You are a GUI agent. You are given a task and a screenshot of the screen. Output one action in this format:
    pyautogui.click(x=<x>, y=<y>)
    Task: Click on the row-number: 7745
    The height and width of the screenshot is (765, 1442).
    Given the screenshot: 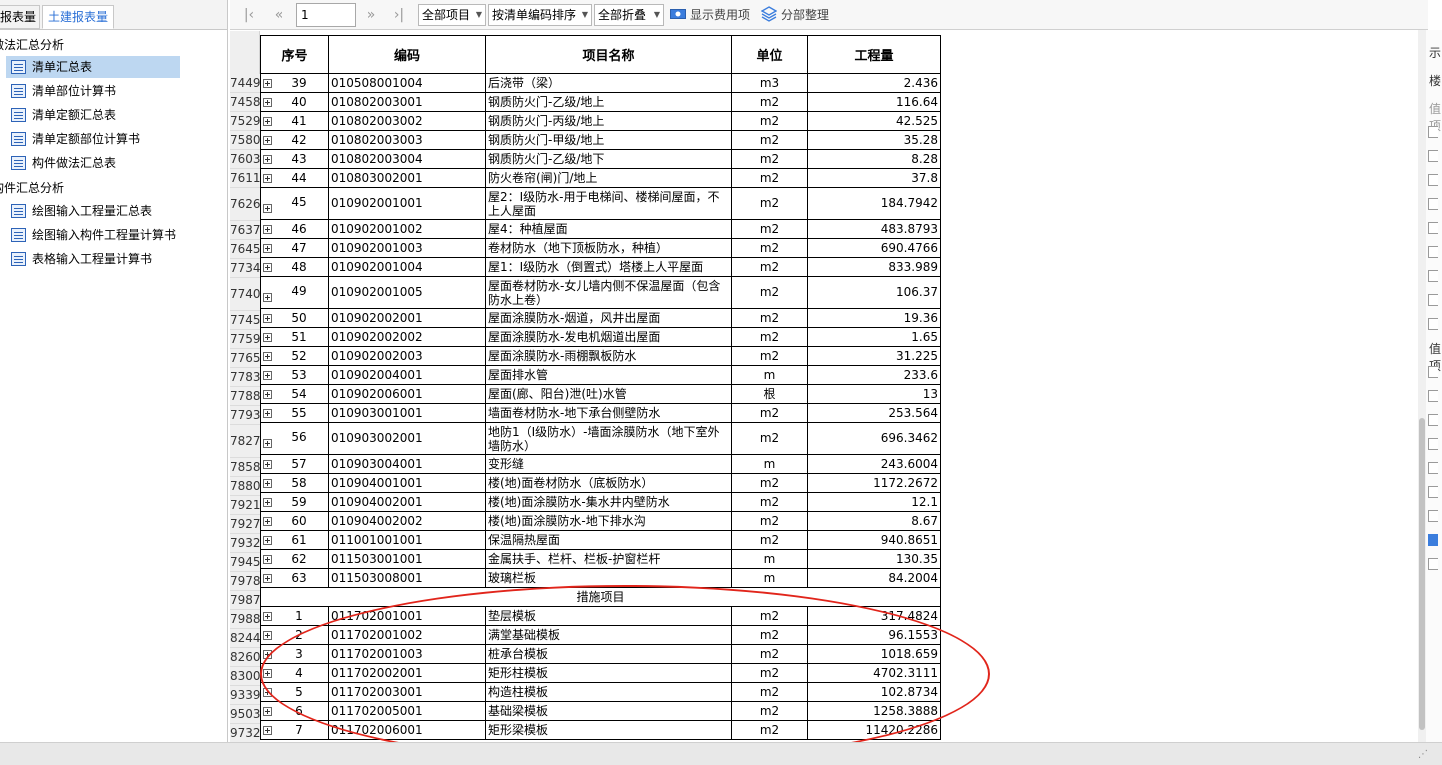 What is the action you would take?
    pyautogui.click(x=245, y=320)
    